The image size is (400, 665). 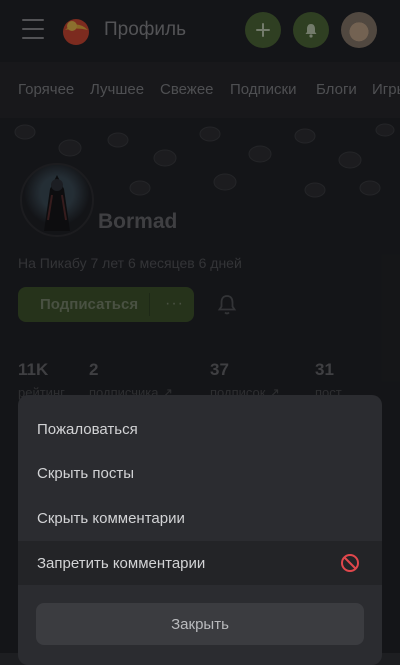 What do you see at coordinates (111, 518) in the screenshot?
I see `menu-item-label: Скрыть комментарии` at bounding box center [111, 518].